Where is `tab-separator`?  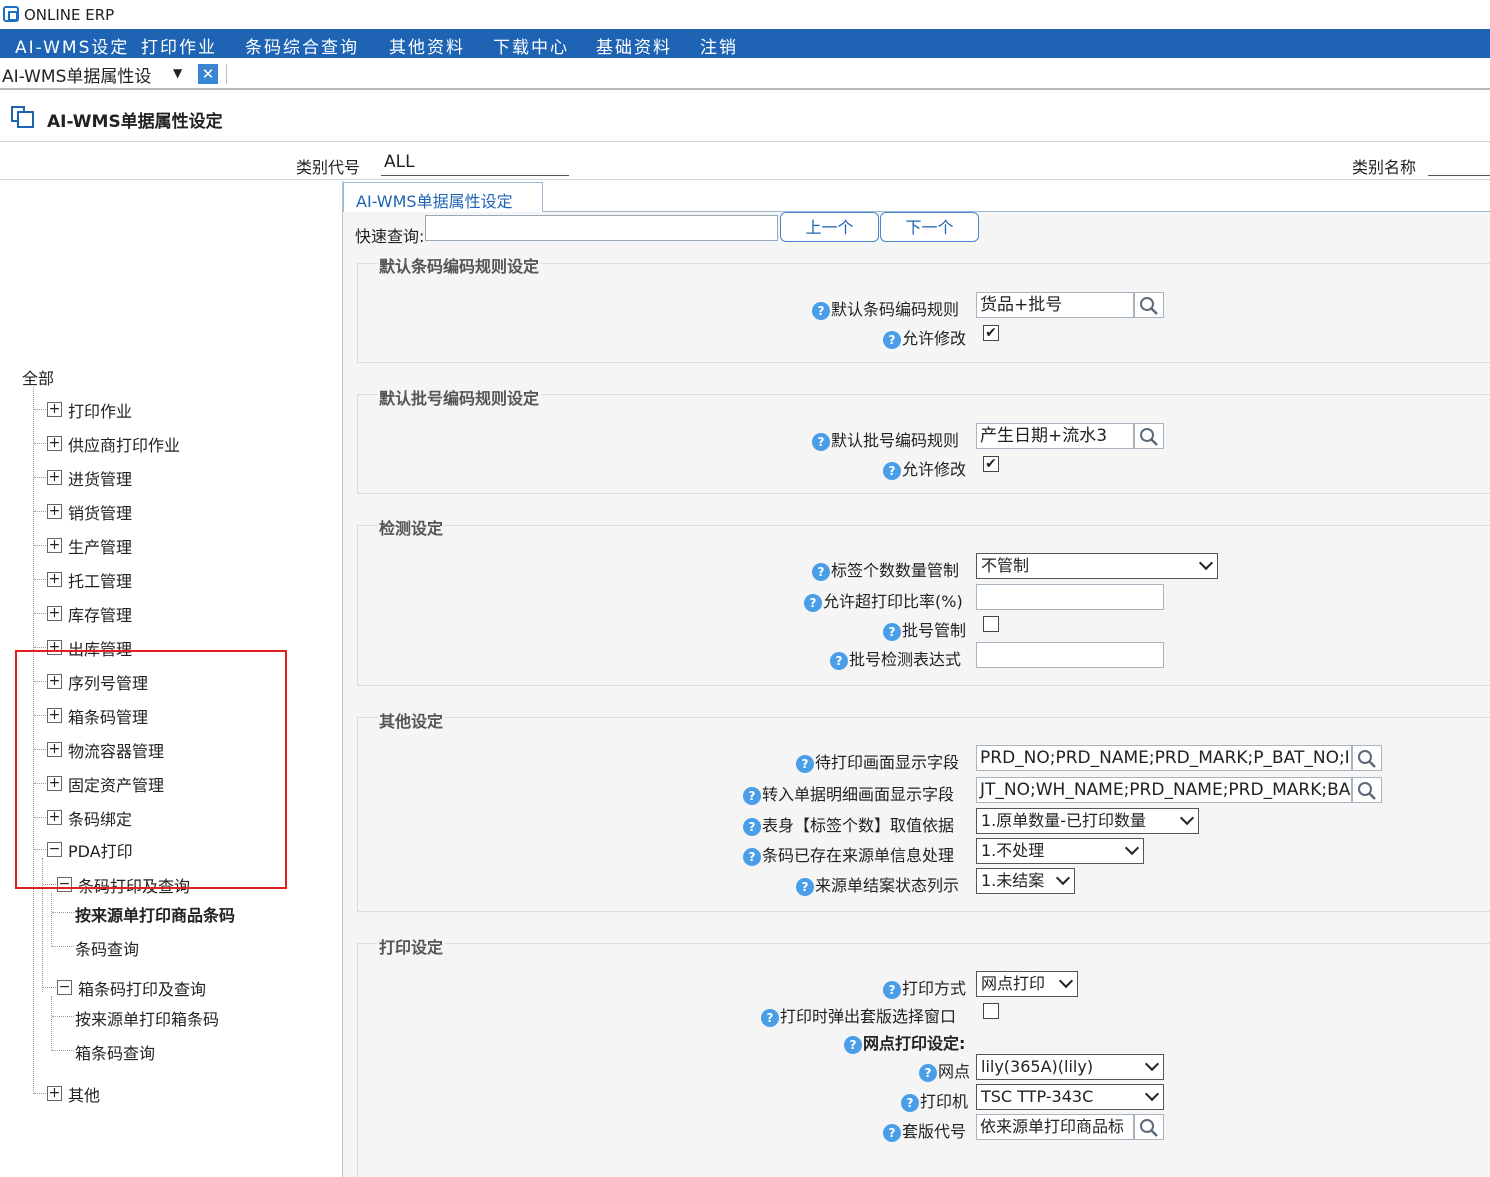 tab-separator is located at coordinates (226, 74).